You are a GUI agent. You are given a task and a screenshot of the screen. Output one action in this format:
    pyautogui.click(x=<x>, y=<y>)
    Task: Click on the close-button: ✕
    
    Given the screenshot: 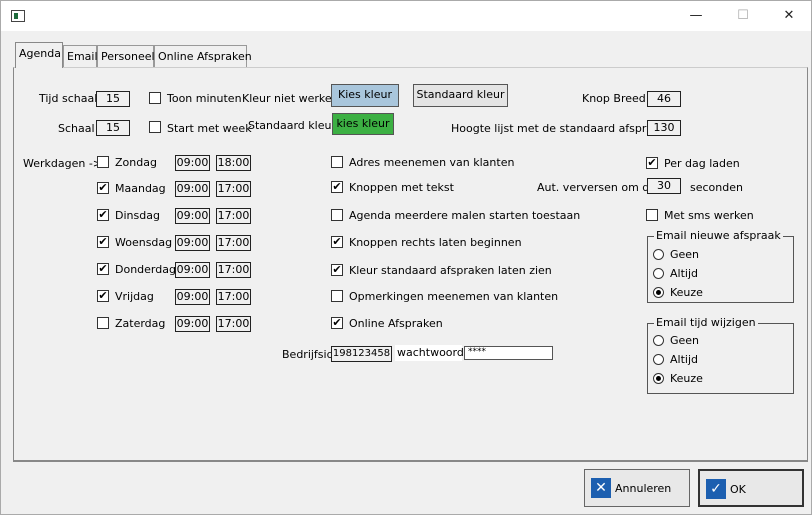 What is the action you would take?
    pyautogui.click(x=789, y=16)
    